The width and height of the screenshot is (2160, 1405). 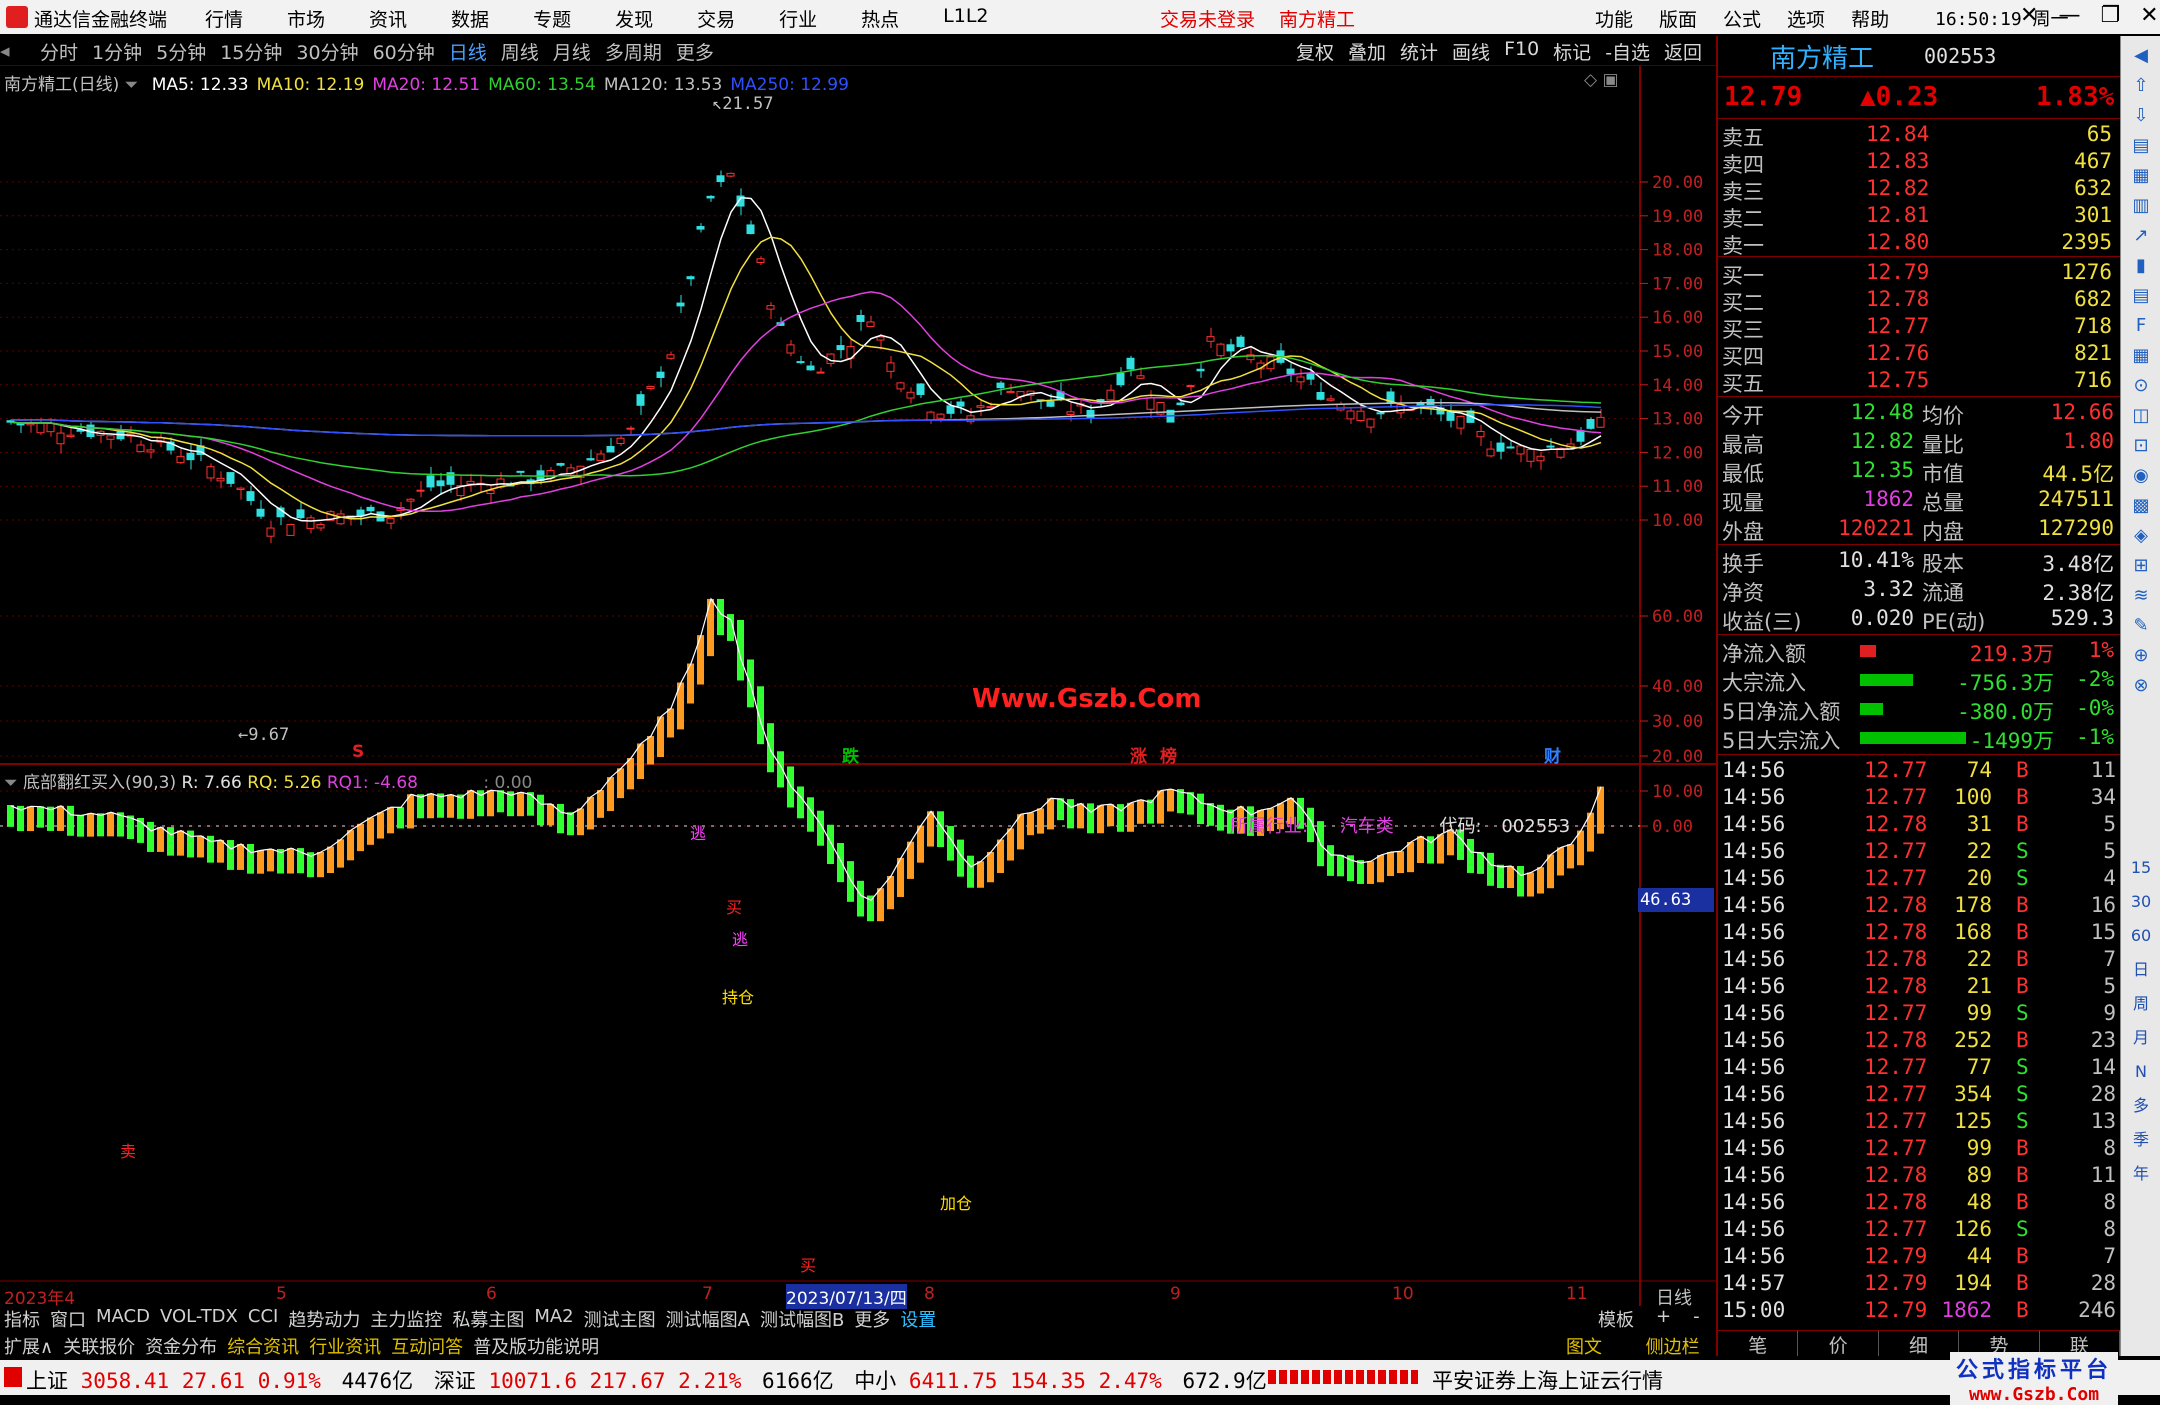 What do you see at coordinates (872, 1319) in the screenshot?
I see `indicator-tab-12: 更多` at bounding box center [872, 1319].